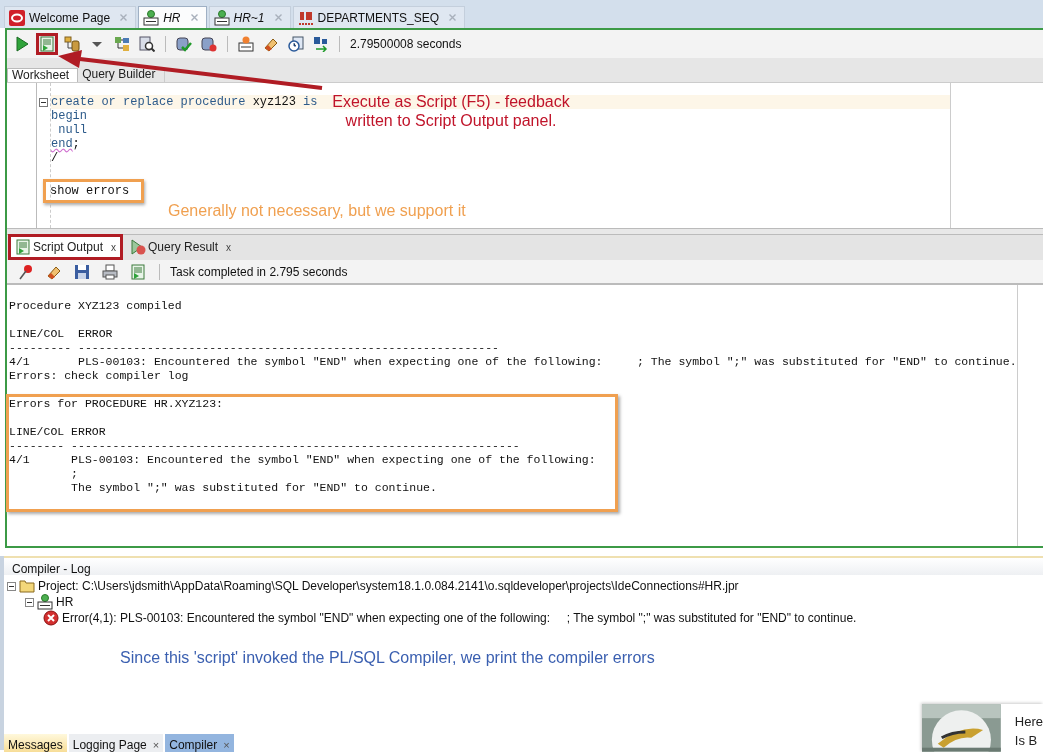 Image resolution: width=1043 pixels, height=752 pixels. Describe the element at coordinates (523, 565) in the screenshot. I see `panel-title: Compiler - Log` at that location.